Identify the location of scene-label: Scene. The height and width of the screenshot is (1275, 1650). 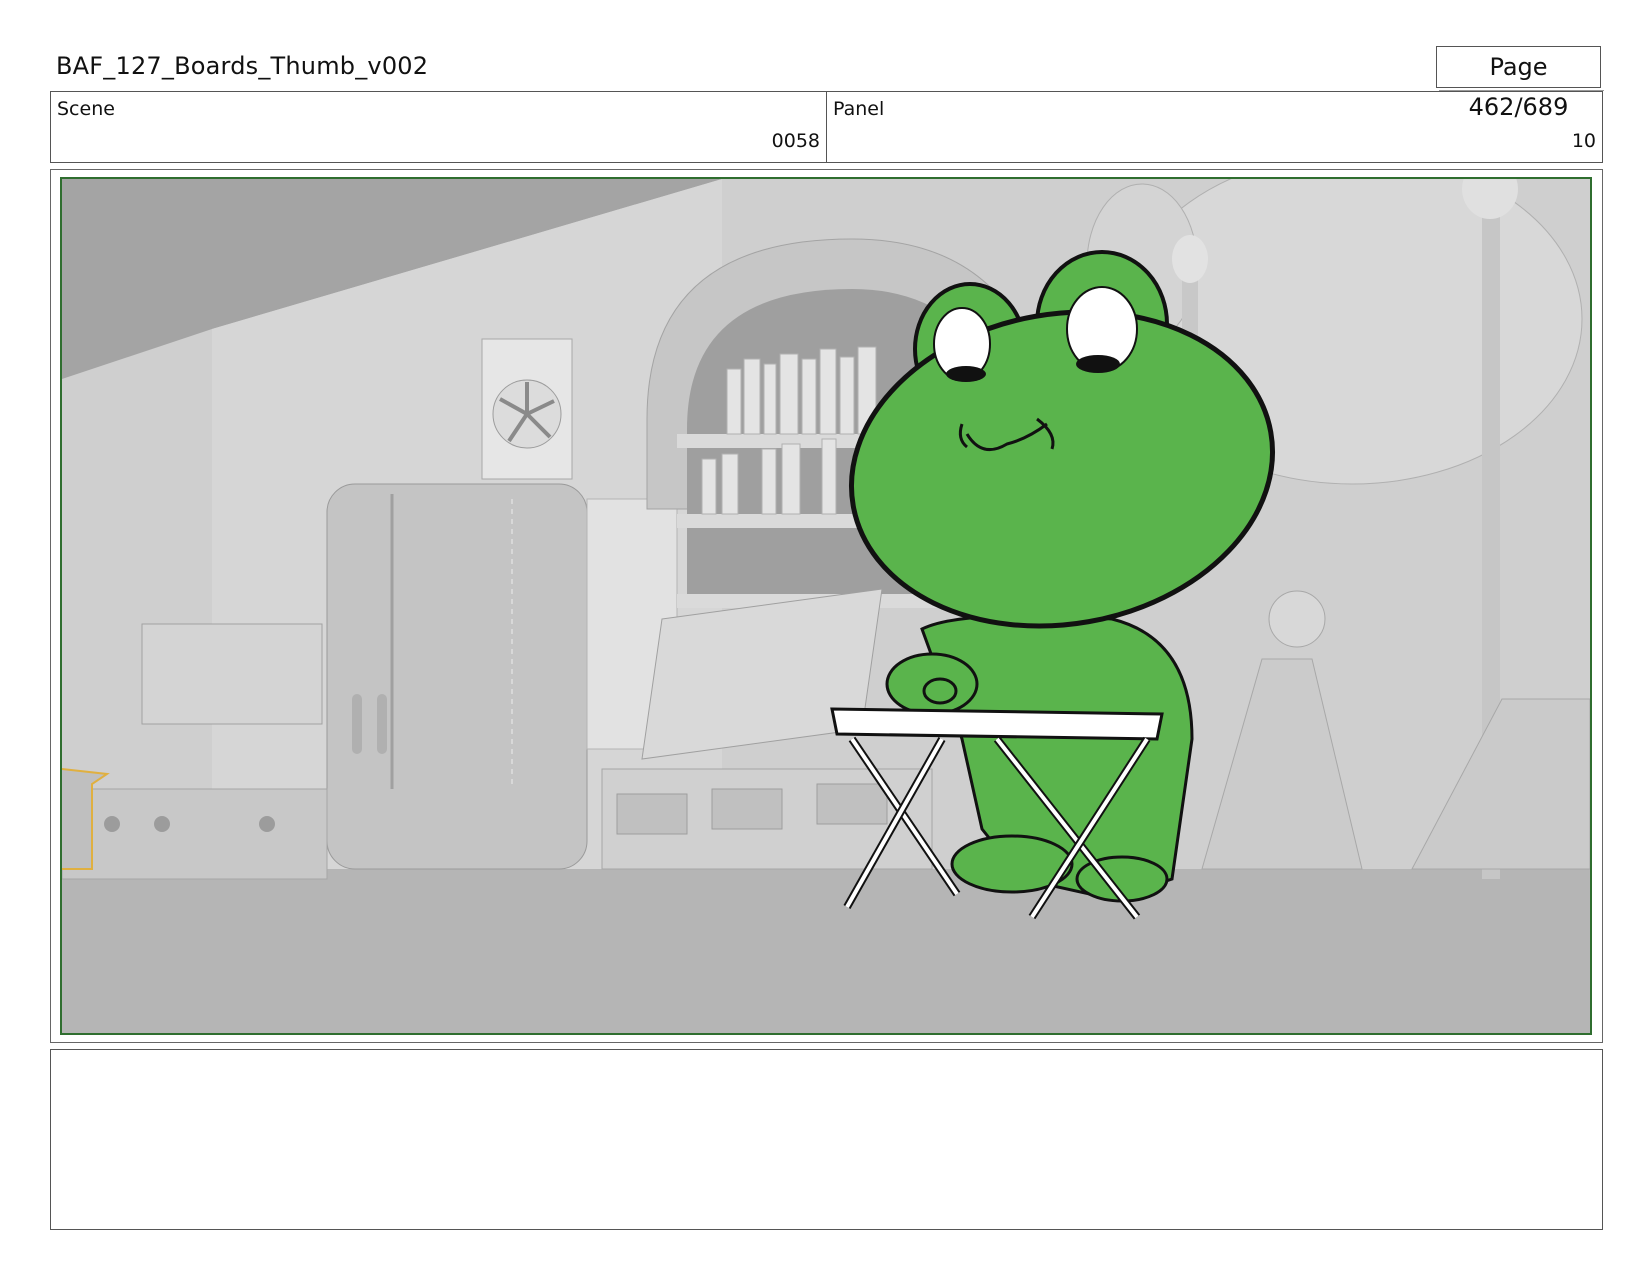
(86, 109).